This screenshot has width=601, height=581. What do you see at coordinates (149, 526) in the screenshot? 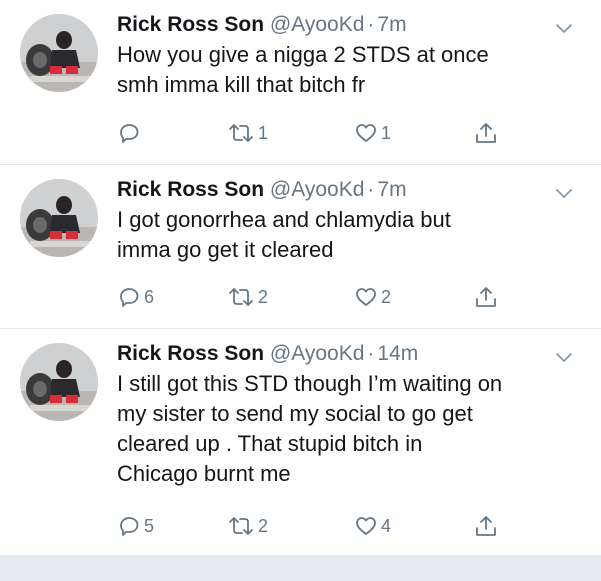
I see `reply-count: 5` at bounding box center [149, 526].